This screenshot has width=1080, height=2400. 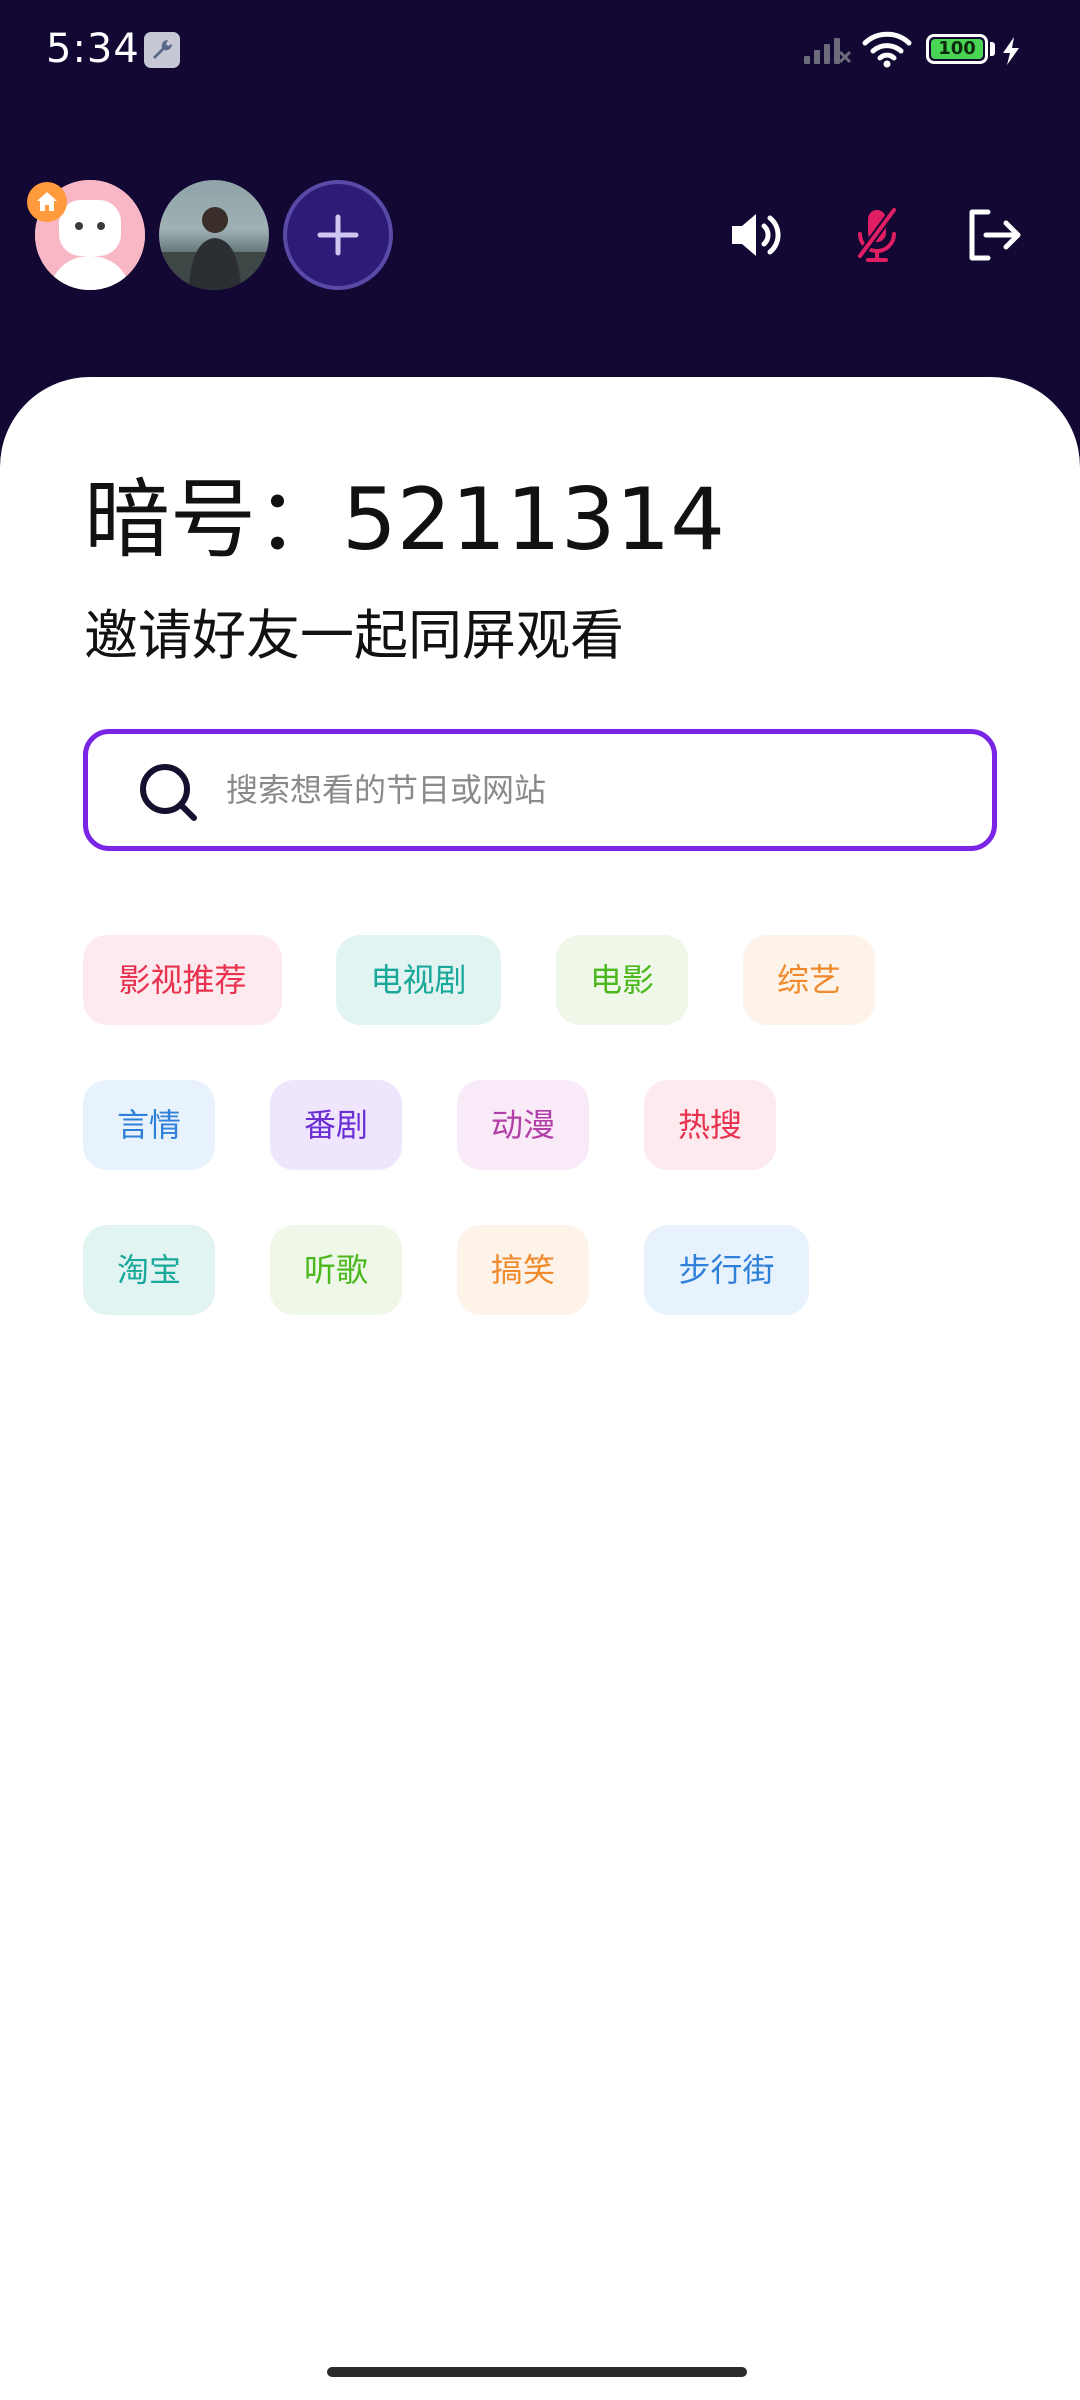 I want to click on plus-icon, so click(x=338, y=235).